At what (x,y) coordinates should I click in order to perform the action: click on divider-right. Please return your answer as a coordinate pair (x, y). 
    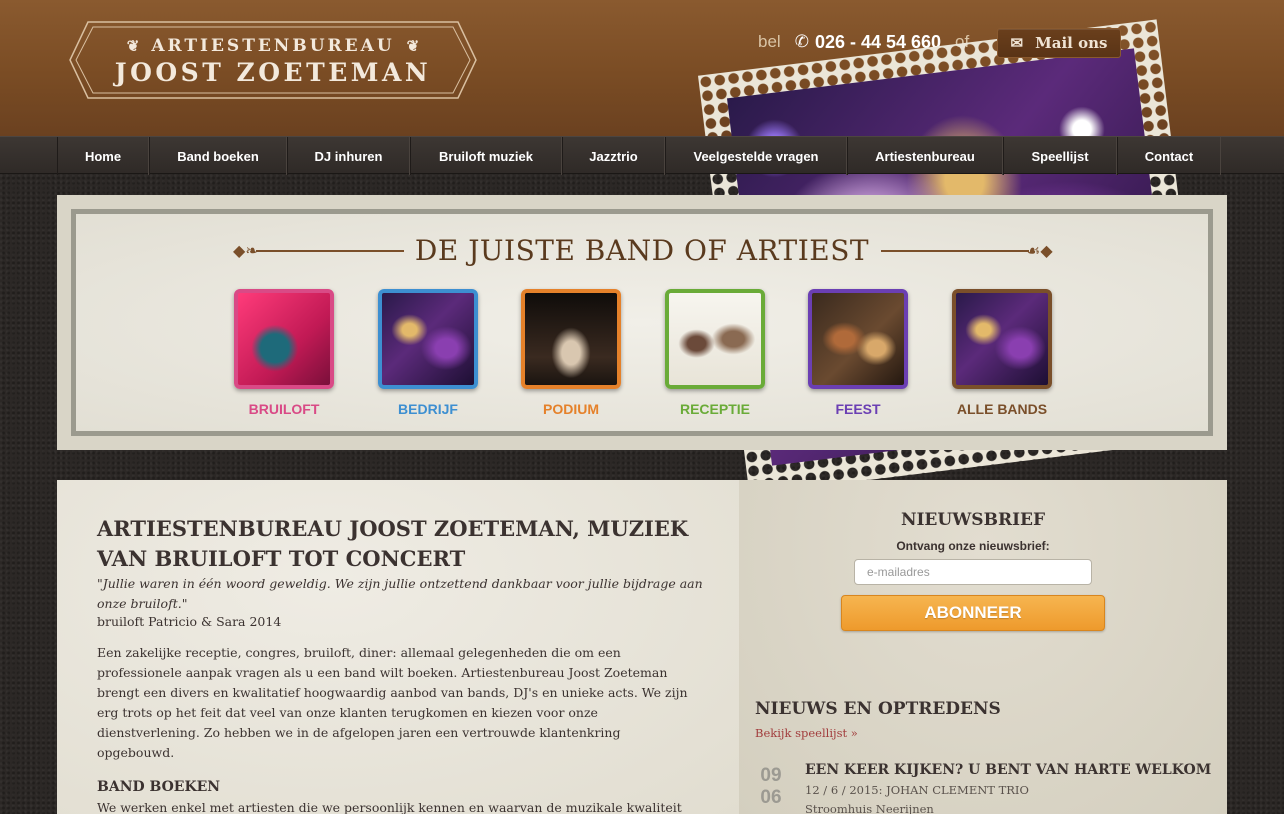
    Looking at the image, I should click on (955, 251).